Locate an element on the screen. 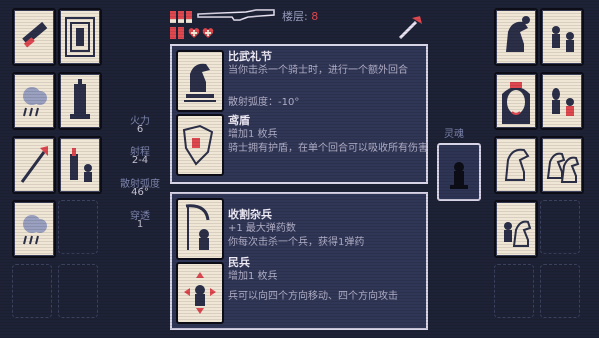 This screenshot has height=338, width=599. card-axe is located at coordinates (34, 165).